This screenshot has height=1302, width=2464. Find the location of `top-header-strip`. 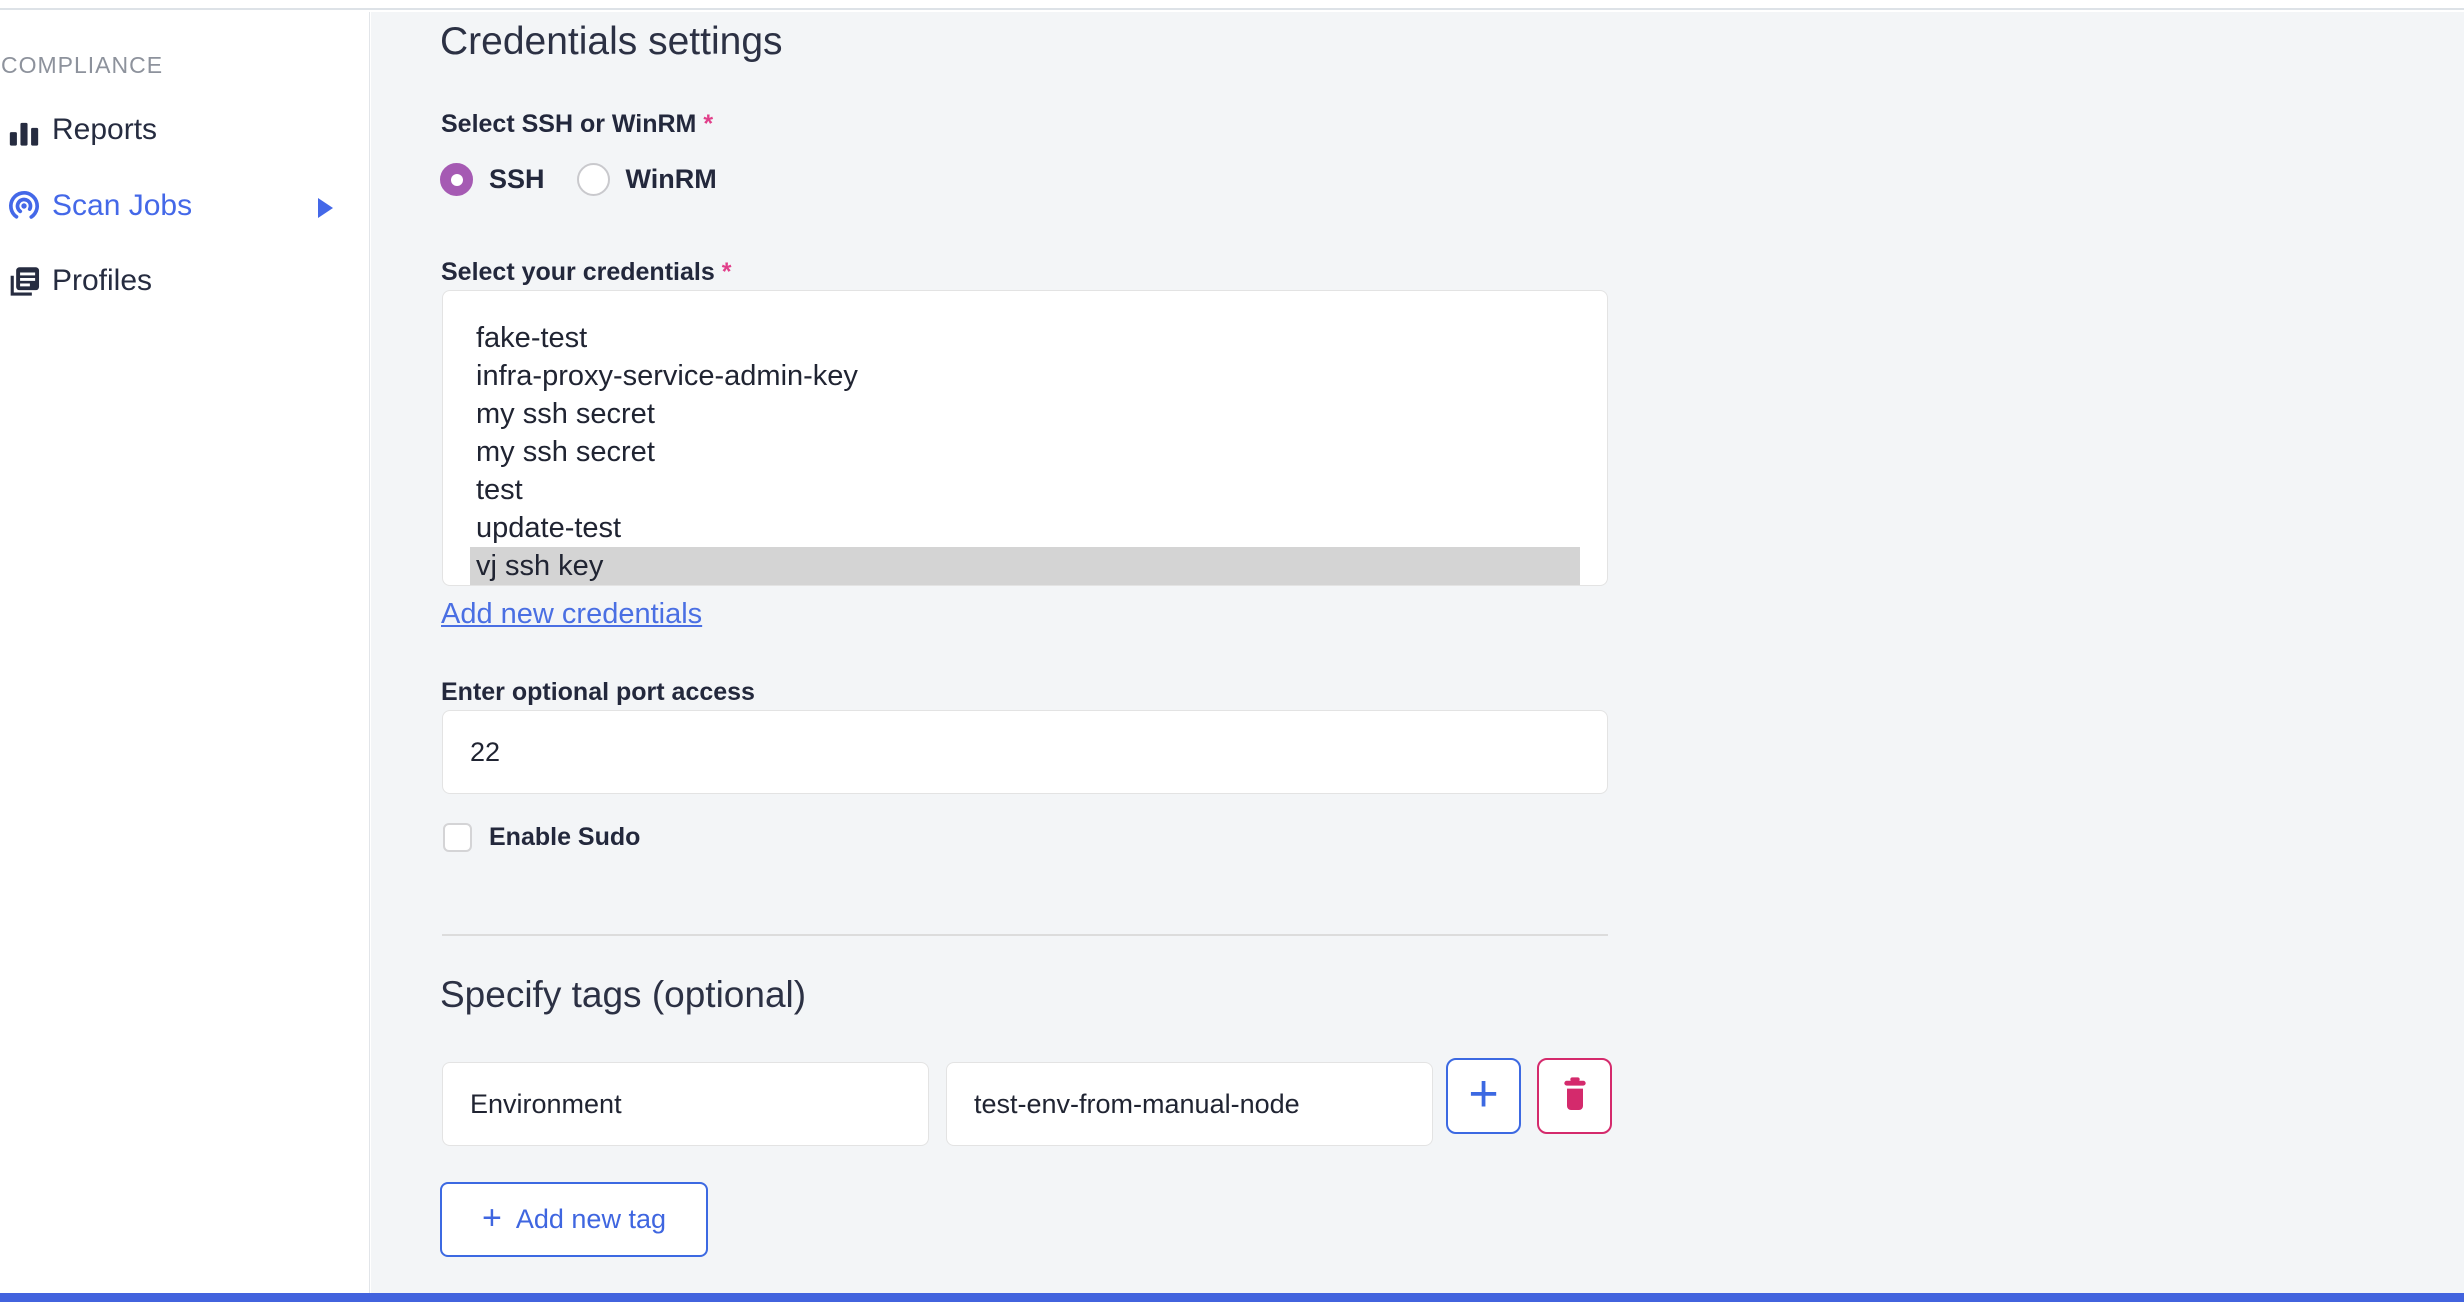

top-header-strip is located at coordinates (1232, 5).